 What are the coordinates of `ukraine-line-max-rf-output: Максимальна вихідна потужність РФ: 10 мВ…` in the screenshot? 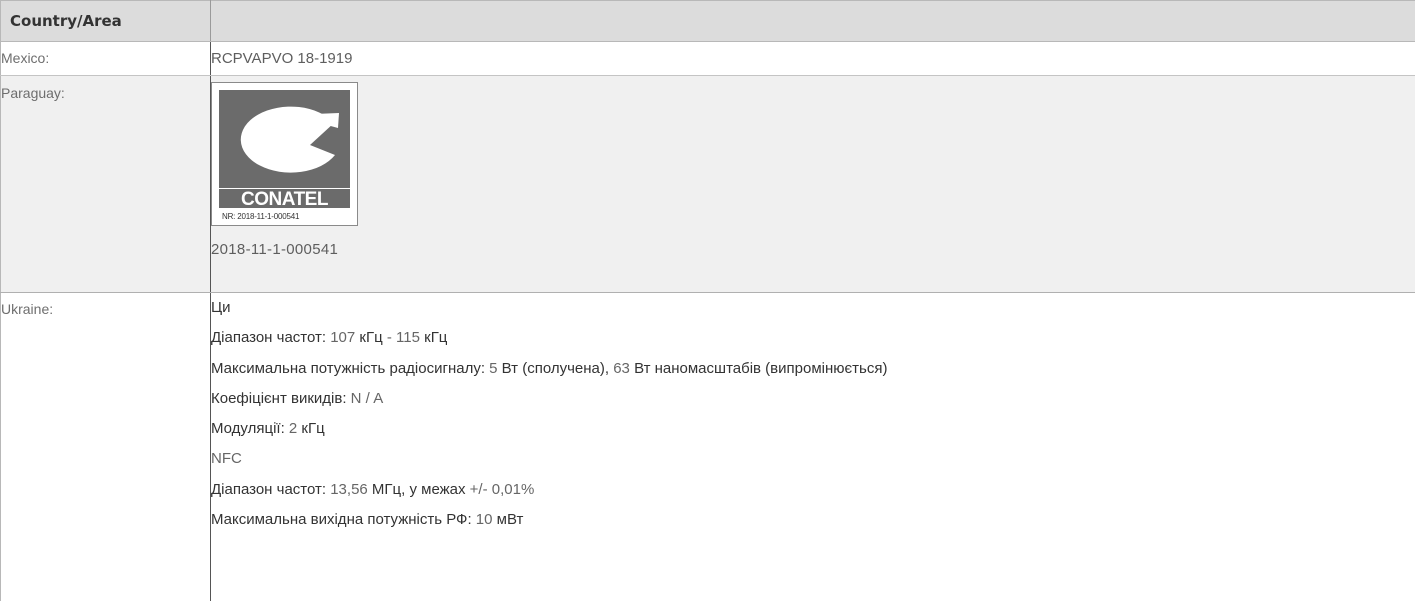 It's located at (813, 520).